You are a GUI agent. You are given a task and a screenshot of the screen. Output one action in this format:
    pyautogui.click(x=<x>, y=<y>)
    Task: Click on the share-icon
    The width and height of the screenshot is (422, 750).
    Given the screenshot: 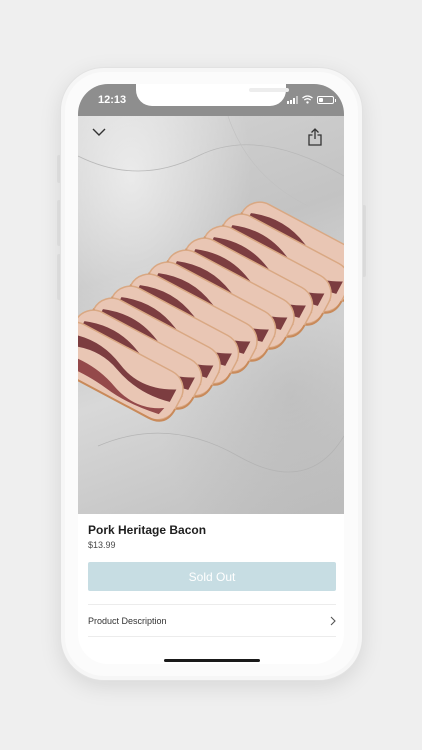 What is the action you would take?
    pyautogui.click(x=315, y=137)
    